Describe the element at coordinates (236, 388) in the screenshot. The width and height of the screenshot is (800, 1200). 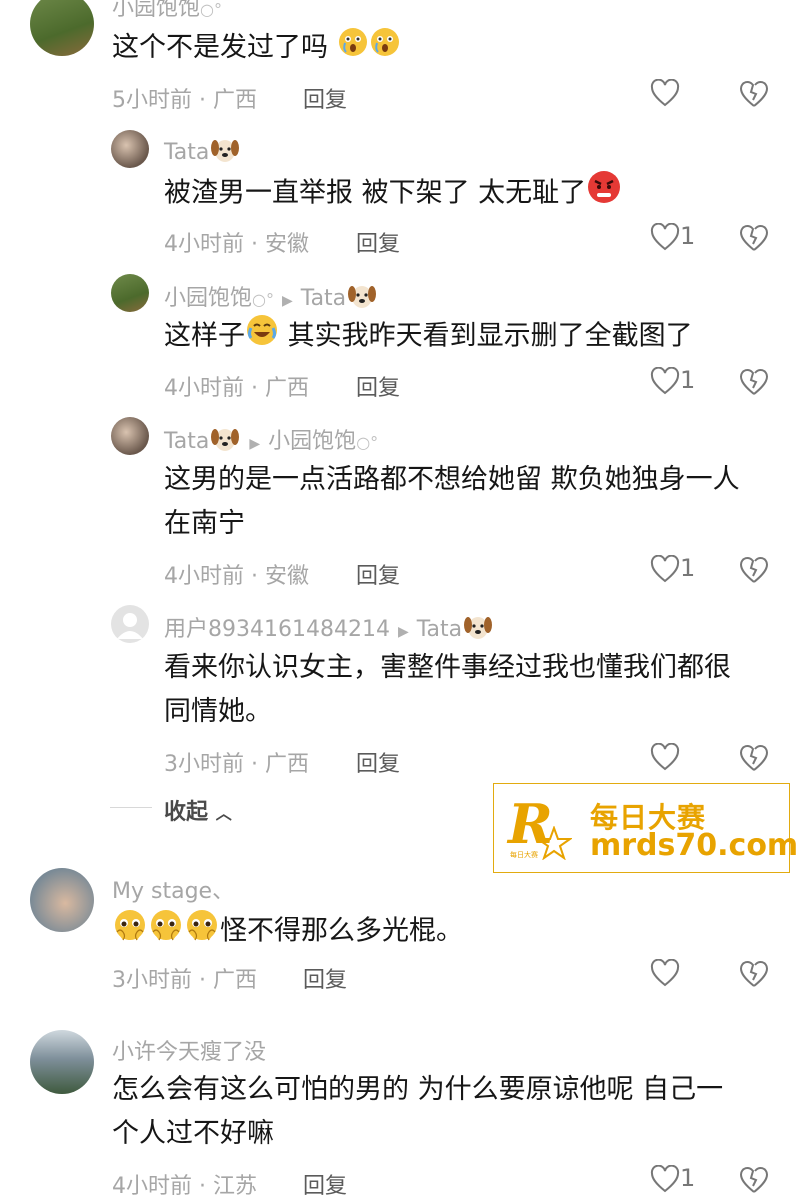
I see `comment-time: 4小时前 · 广西` at that location.